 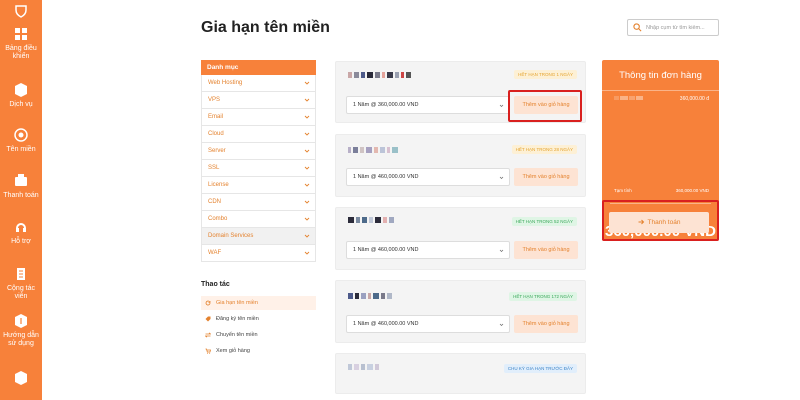 I want to click on nav-item-logo, so click(x=21, y=12).